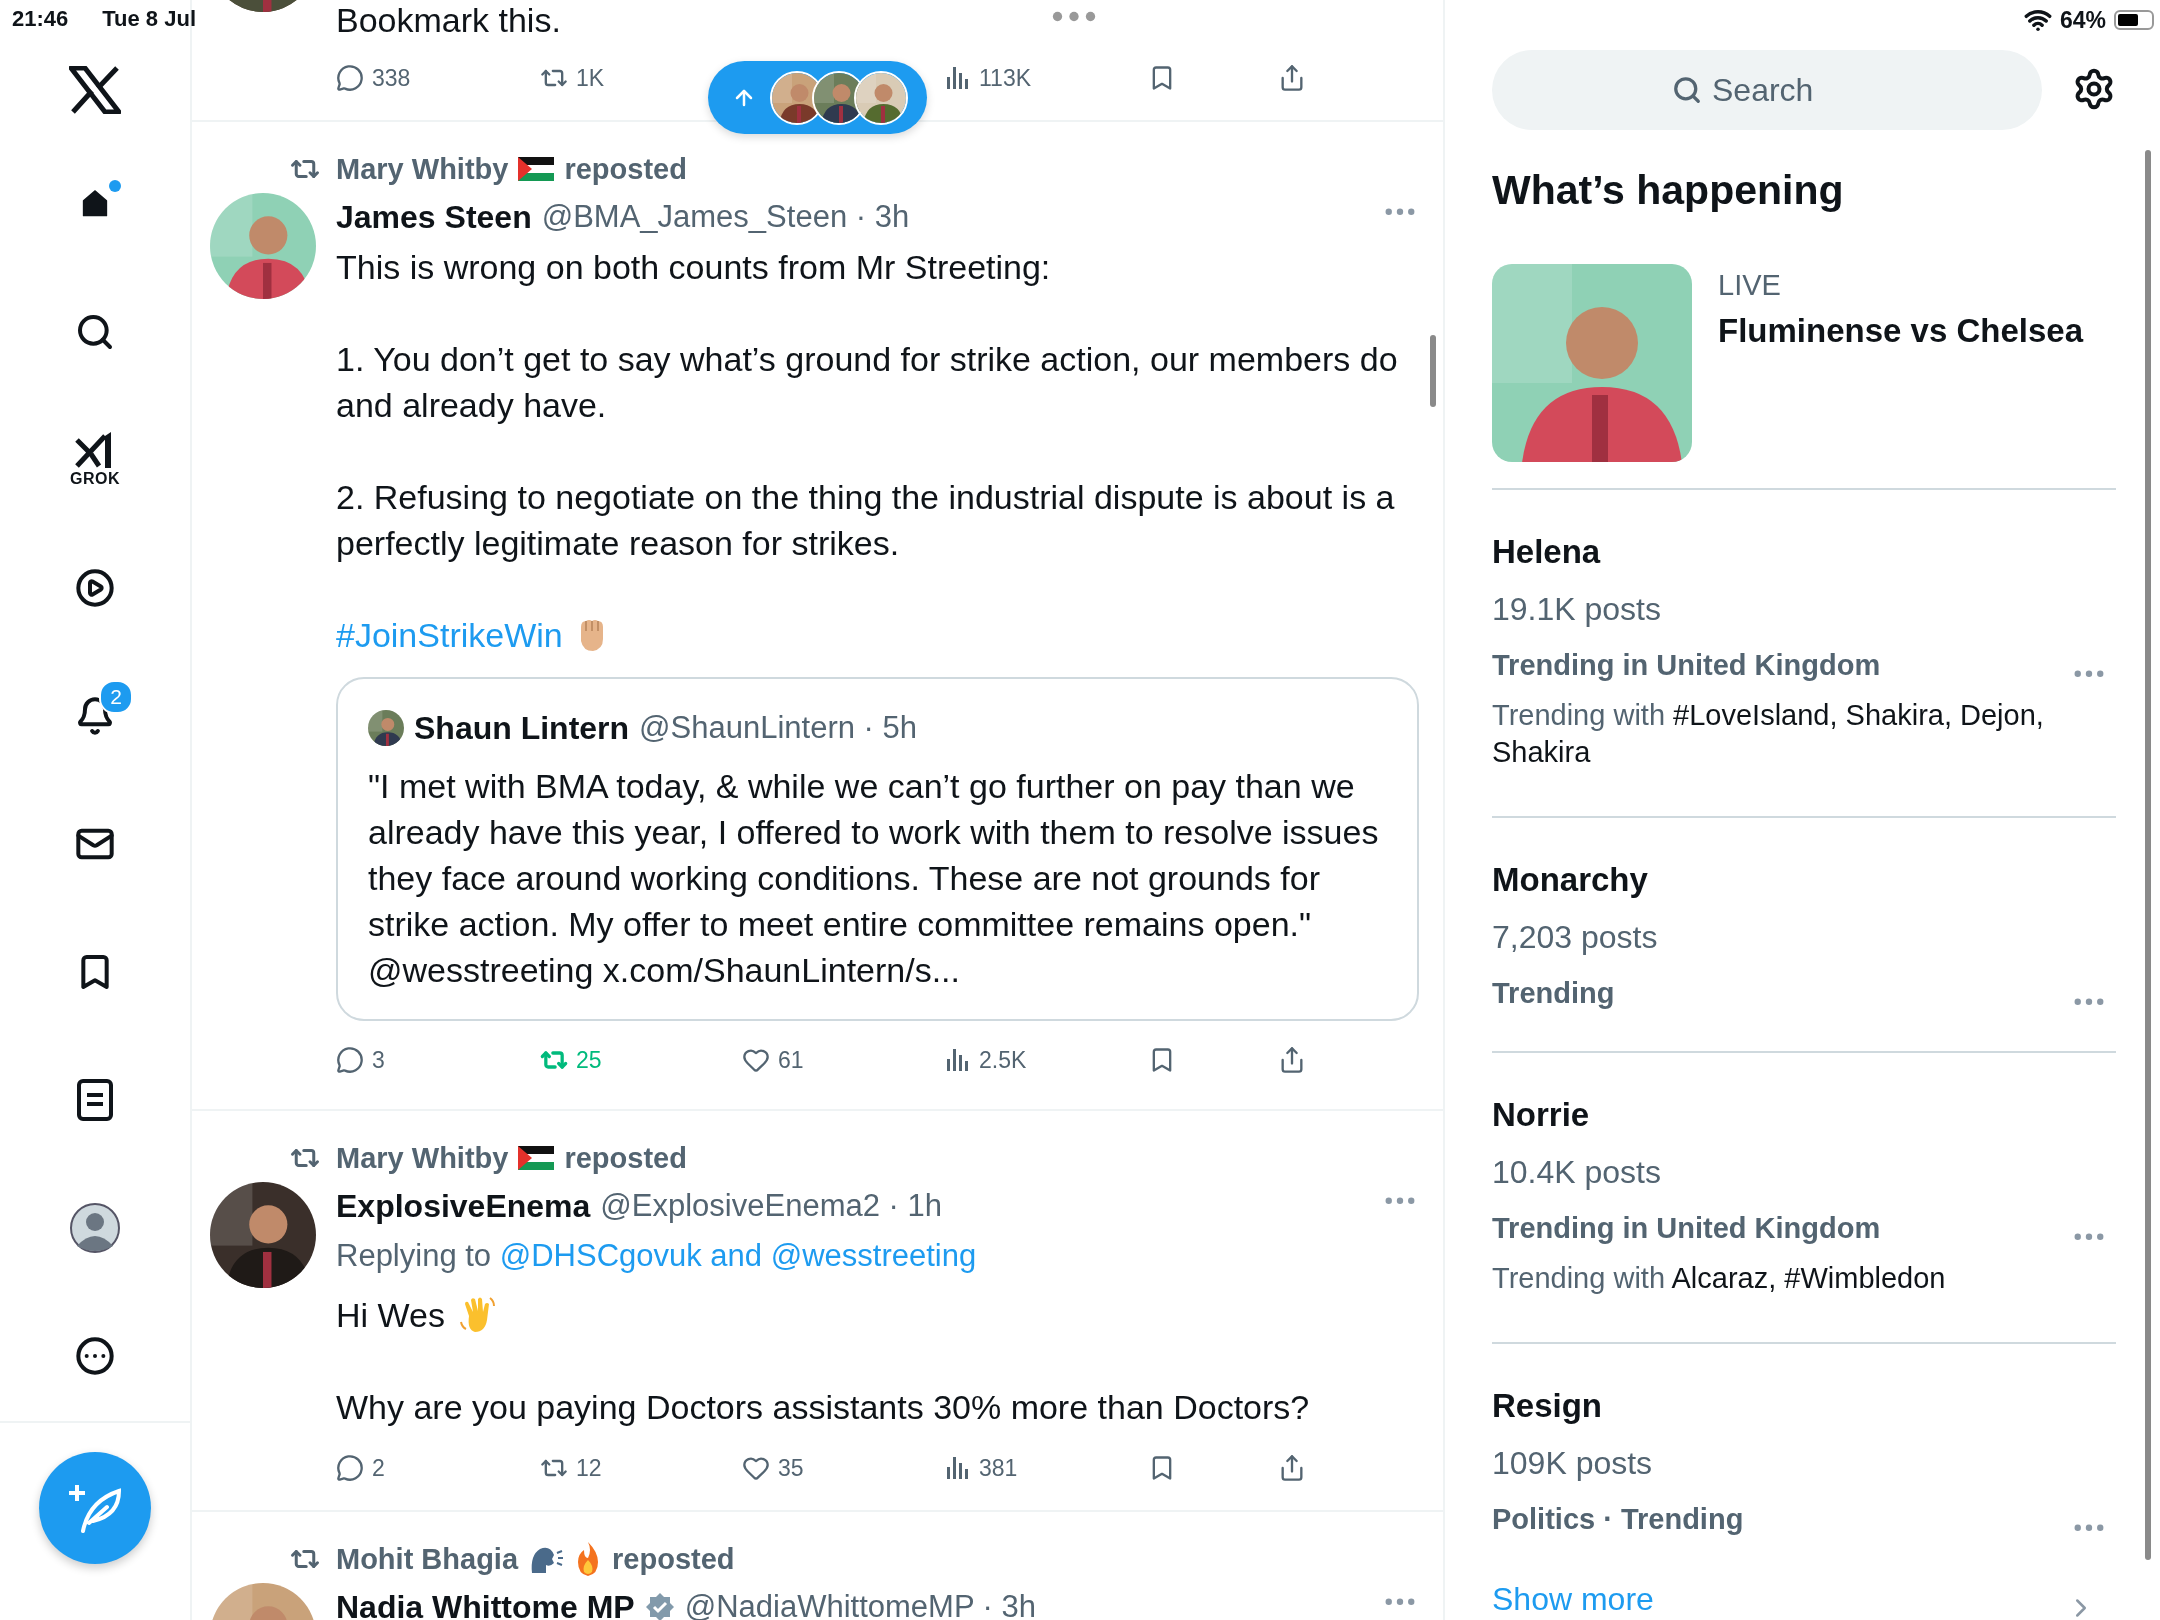 The width and height of the screenshot is (2160, 1620). What do you see at coordinates (485, 1604) in the screenshot?
I see `author-name: Nadia Whittome MP` at bounding box center [485, 1604].